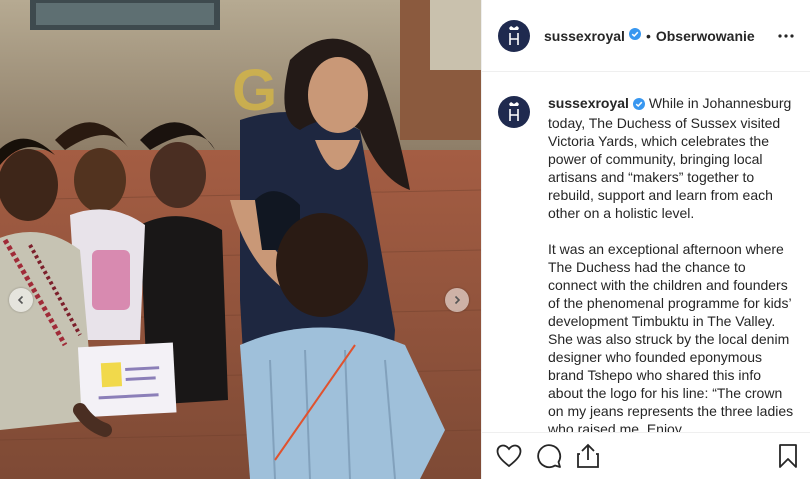 Image resolution: width=810 pixels, height=479 pixels. I want to click on girl-center-face, so click(178, 175).